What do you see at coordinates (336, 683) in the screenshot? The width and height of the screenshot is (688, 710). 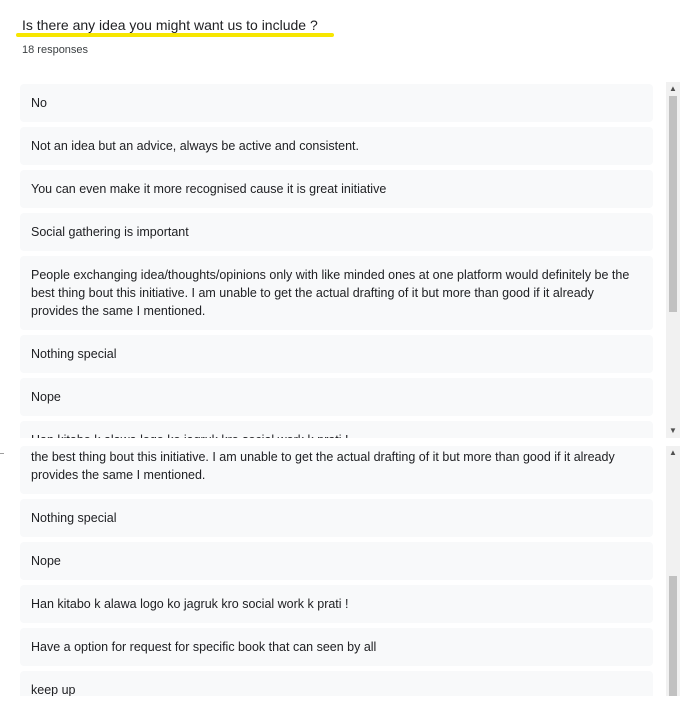 I see `response-item: keep up` at bounding box center [336, 683].